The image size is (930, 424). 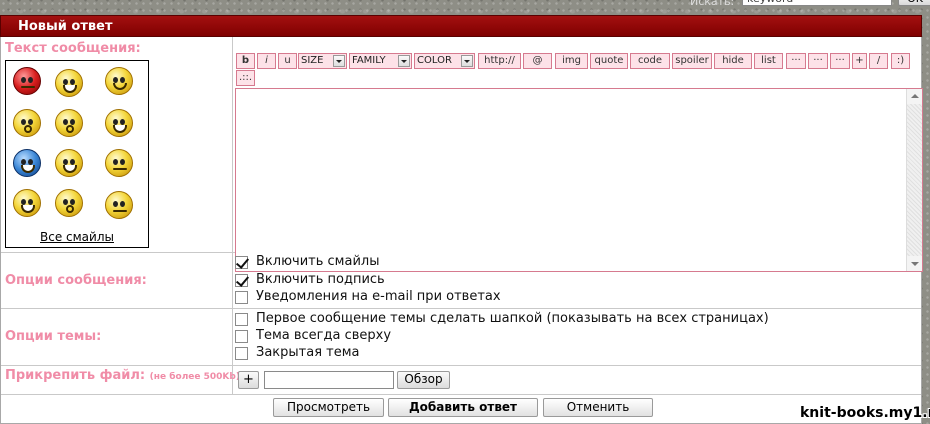 I want to click on search-label: Искать:, so click(x=712, y=4).